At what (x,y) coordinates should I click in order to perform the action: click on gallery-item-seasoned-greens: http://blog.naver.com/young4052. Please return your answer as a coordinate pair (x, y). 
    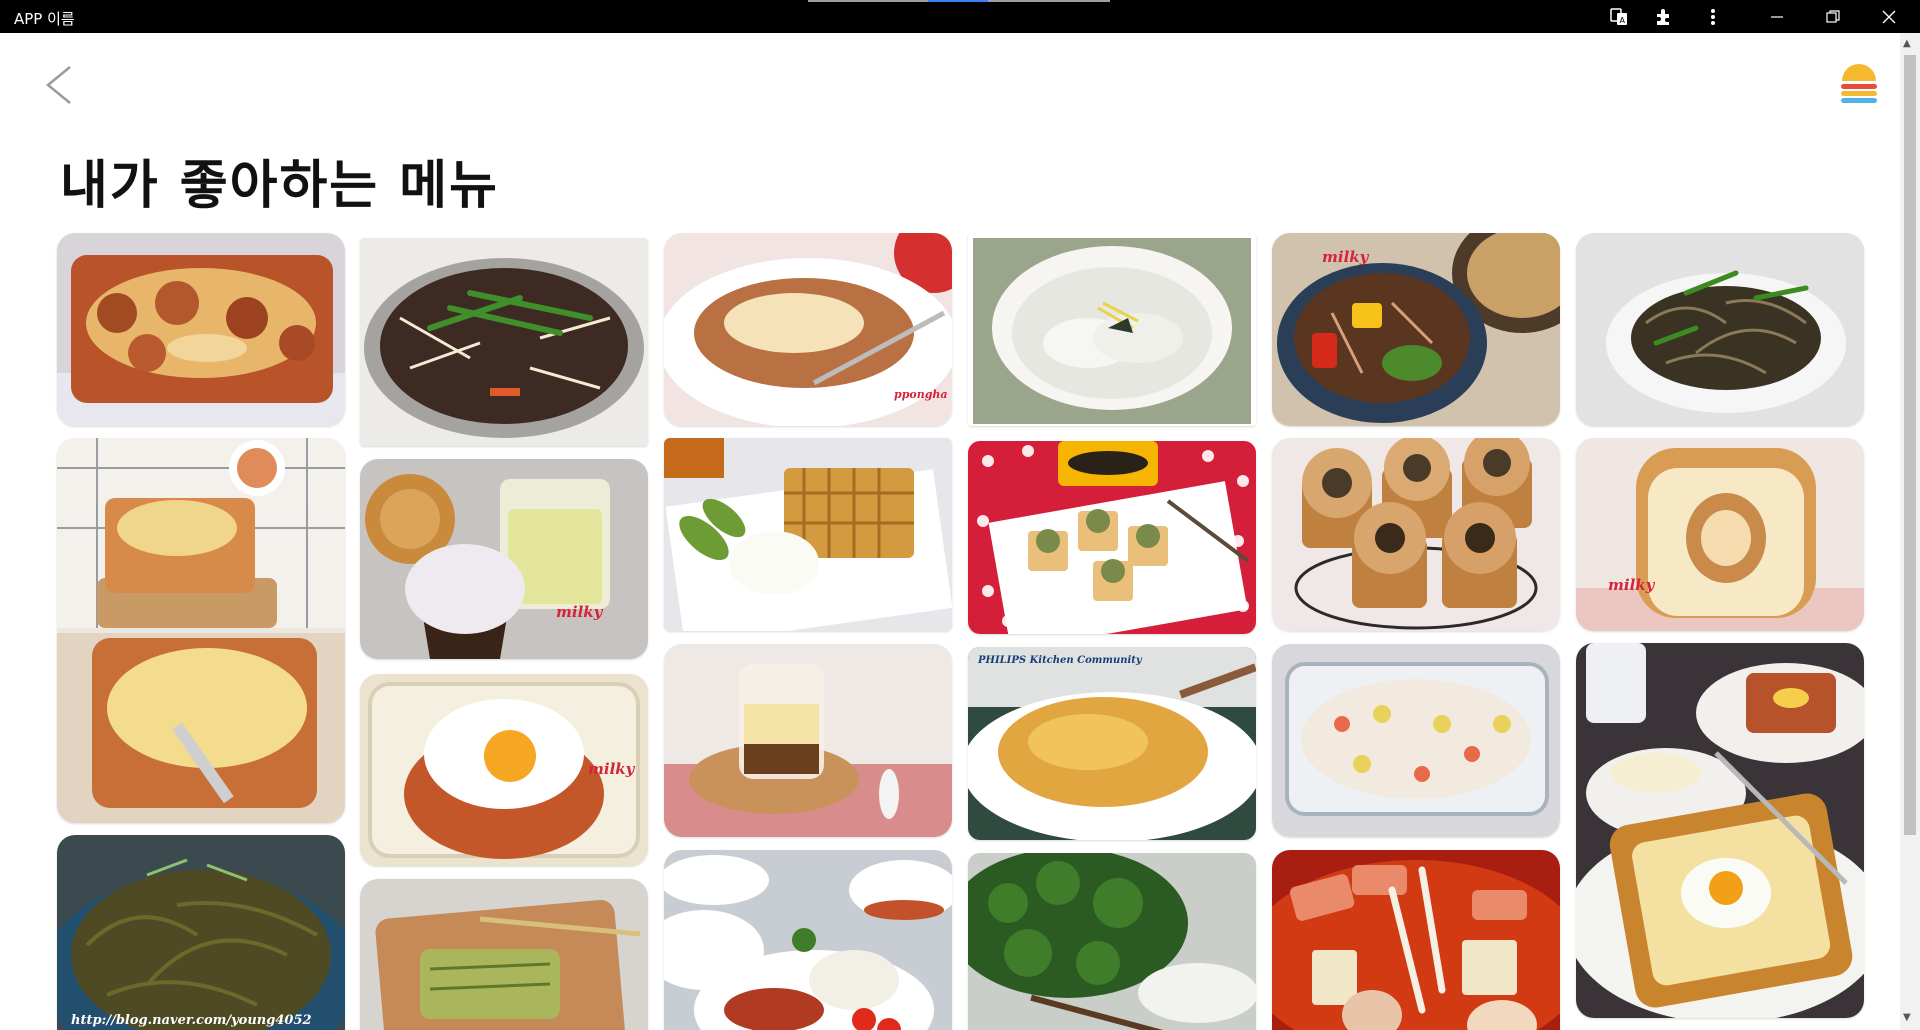
    Looking at the image, I should click on (201, 932).